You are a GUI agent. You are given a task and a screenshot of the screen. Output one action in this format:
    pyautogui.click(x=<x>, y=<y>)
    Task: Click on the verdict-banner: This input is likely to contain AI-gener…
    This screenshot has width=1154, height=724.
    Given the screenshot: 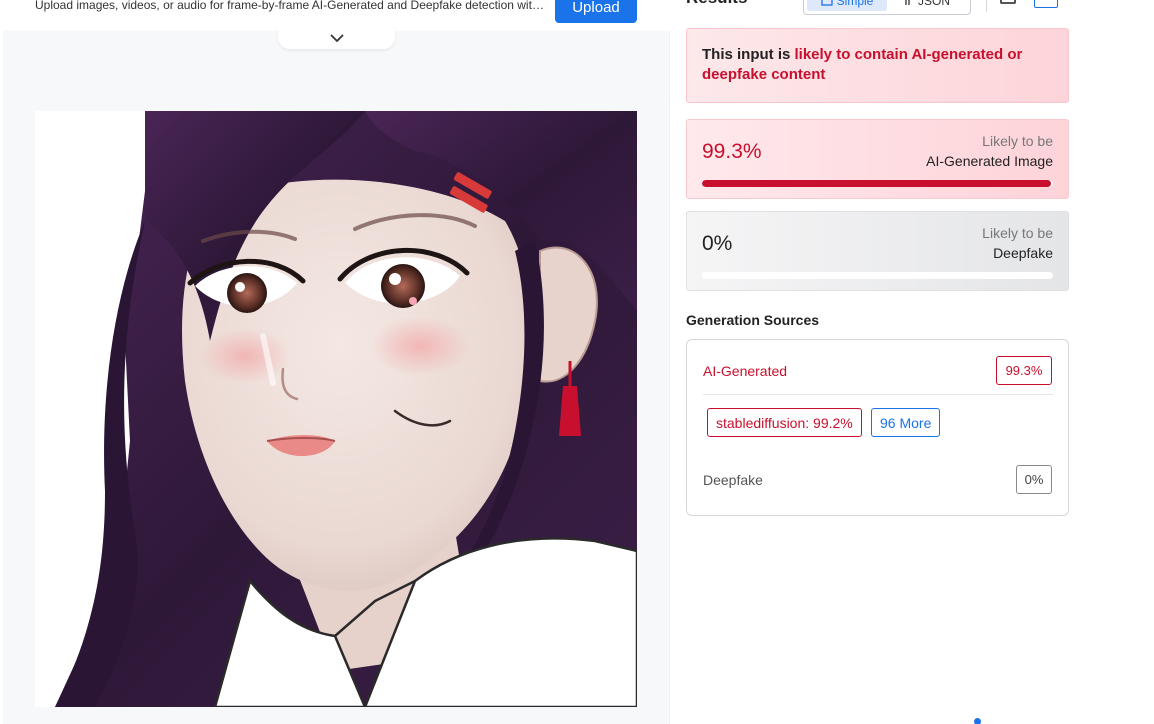 What is the action you would take?
    pyautogui.click(x=877, y=65)
    